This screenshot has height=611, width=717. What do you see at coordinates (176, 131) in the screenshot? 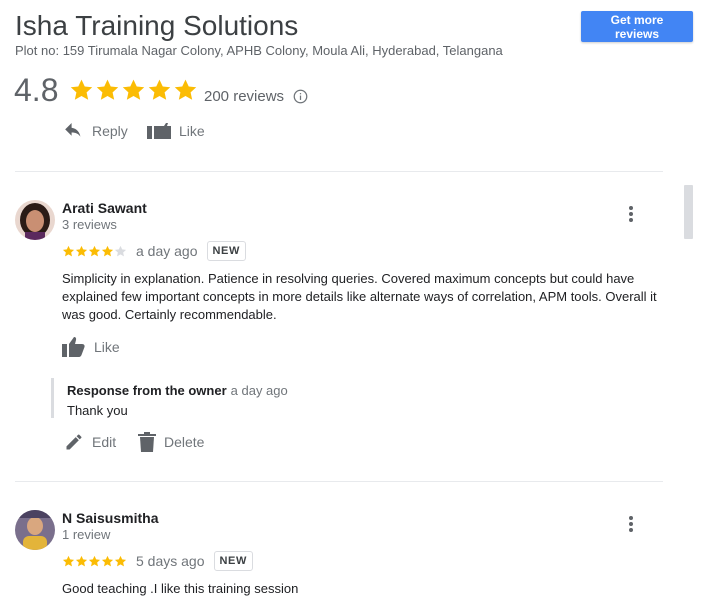
I see `header-like-action: Like` at bounding box center [176, 131].